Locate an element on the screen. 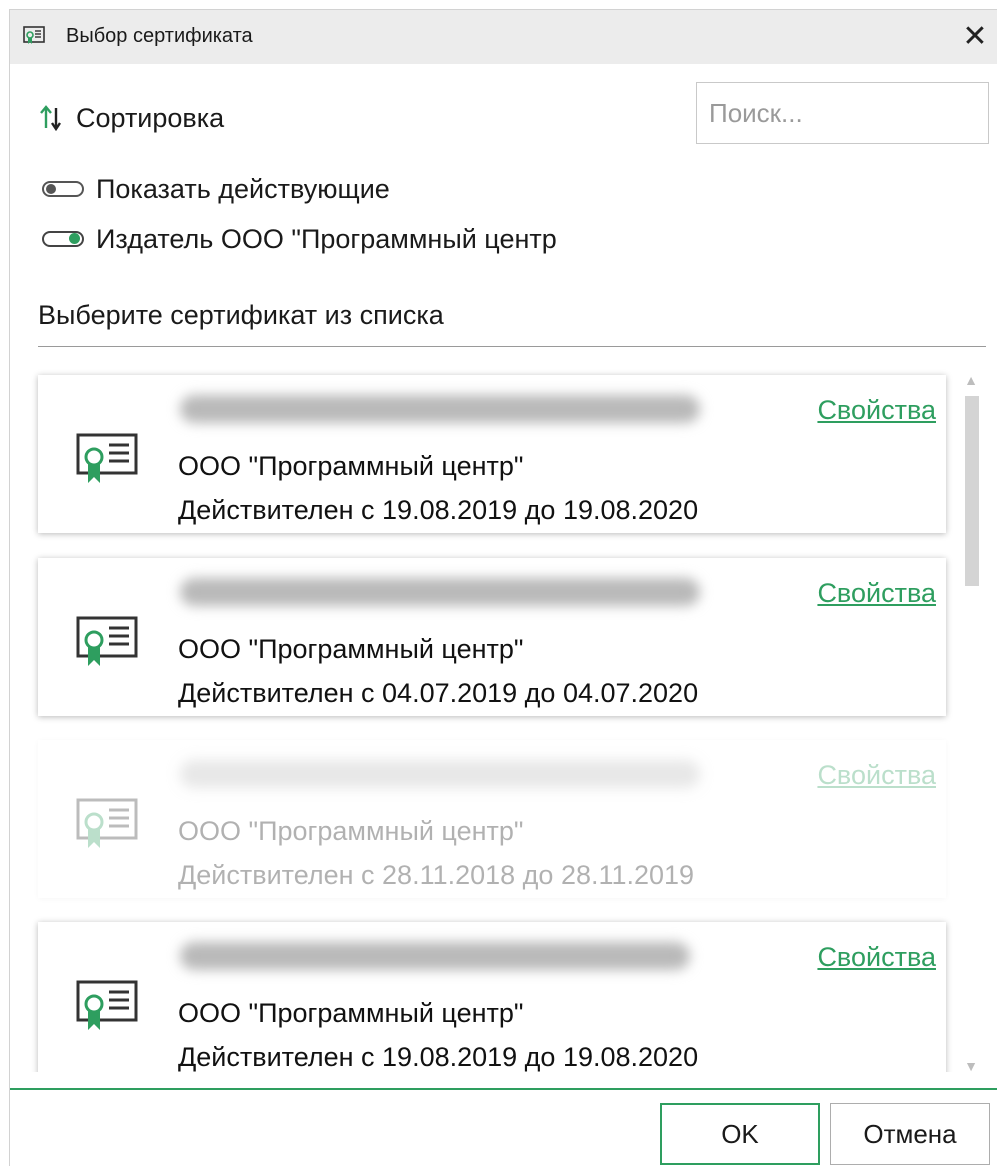 The width and height of the screenshot is (997, 1166). scrollbar: ▲ ▼ is located at coordinates (971, 723).